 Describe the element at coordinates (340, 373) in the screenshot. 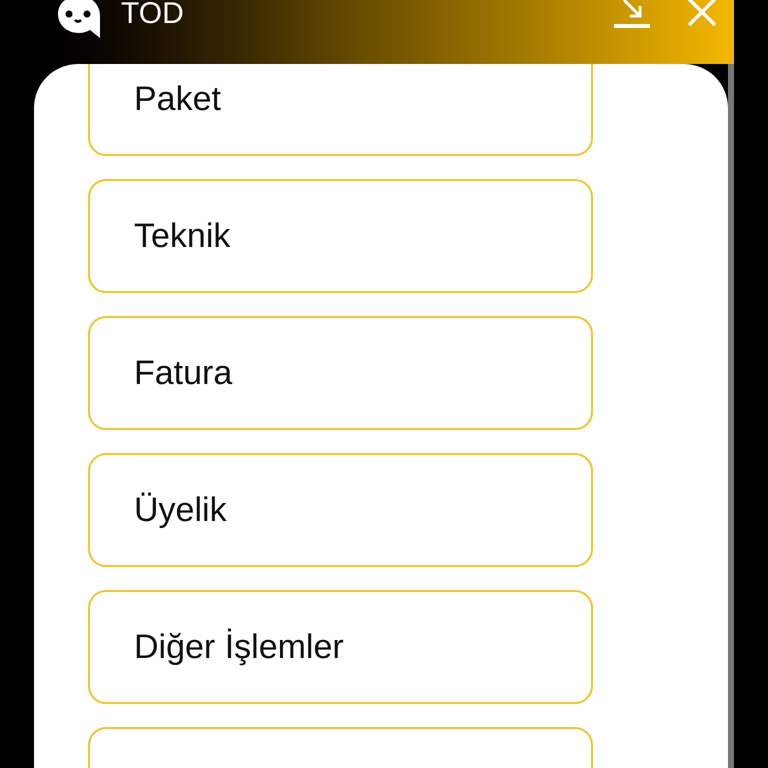

I see `option-button: Fatura` at that location.